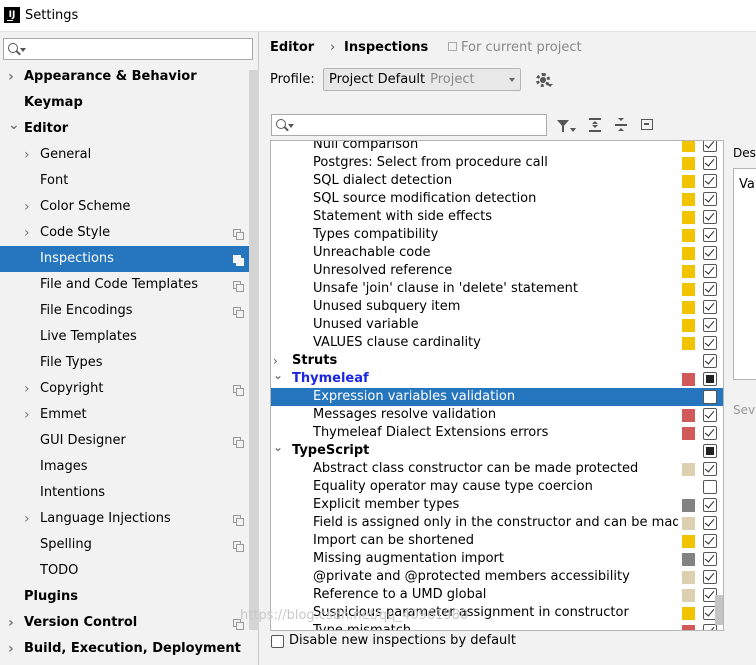 The width and height of the screenshot is (756, 665). I want to click on sidebar-item-file-and-code-templates: File and Code Templates, so click(124, 285).